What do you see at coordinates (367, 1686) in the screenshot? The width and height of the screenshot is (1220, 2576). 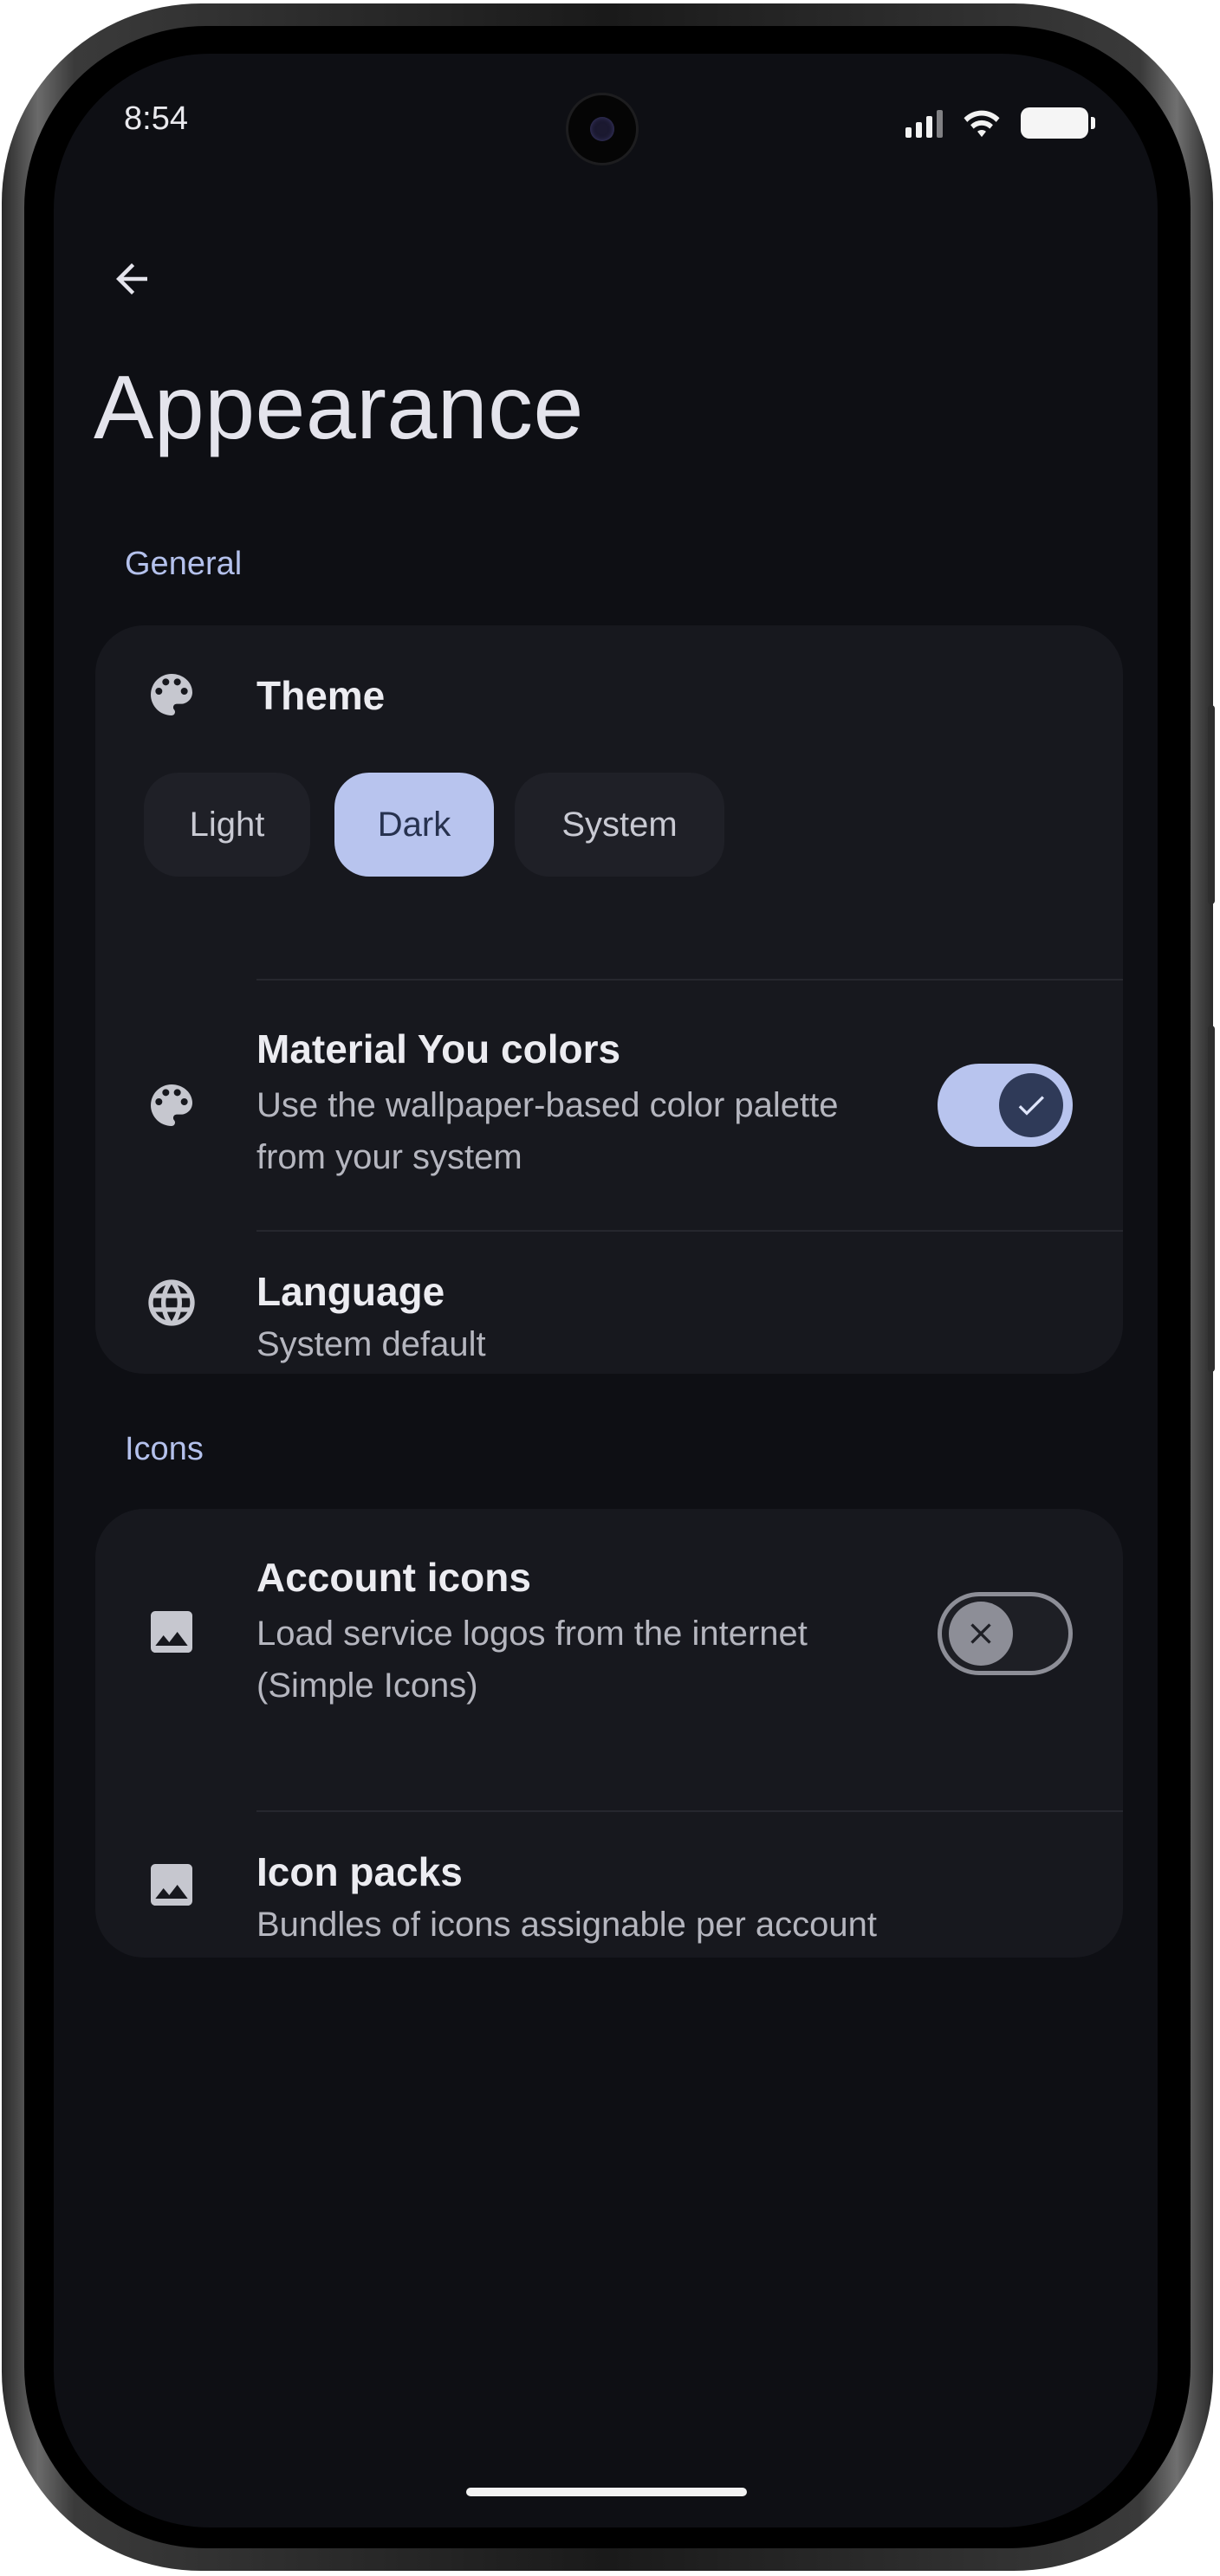 I see `account-icons-subtitle-line2: (Simple Icons)` at bounding box center [367, 1686].